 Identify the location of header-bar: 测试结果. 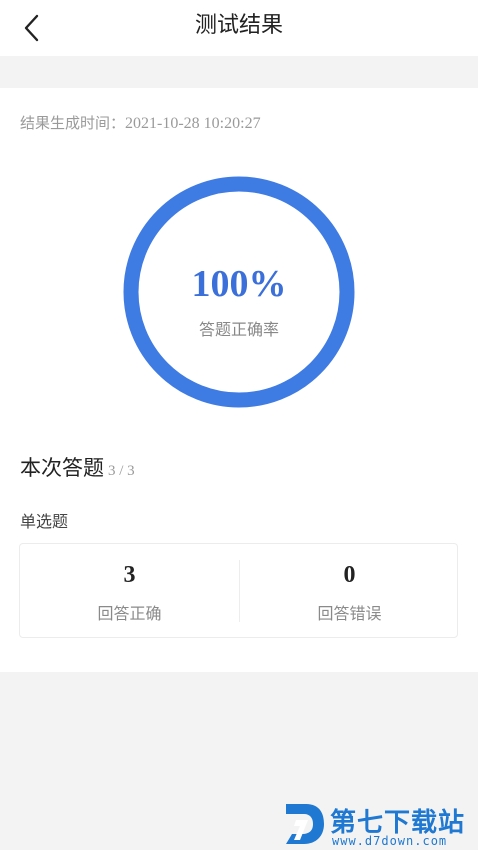
(239, 28).